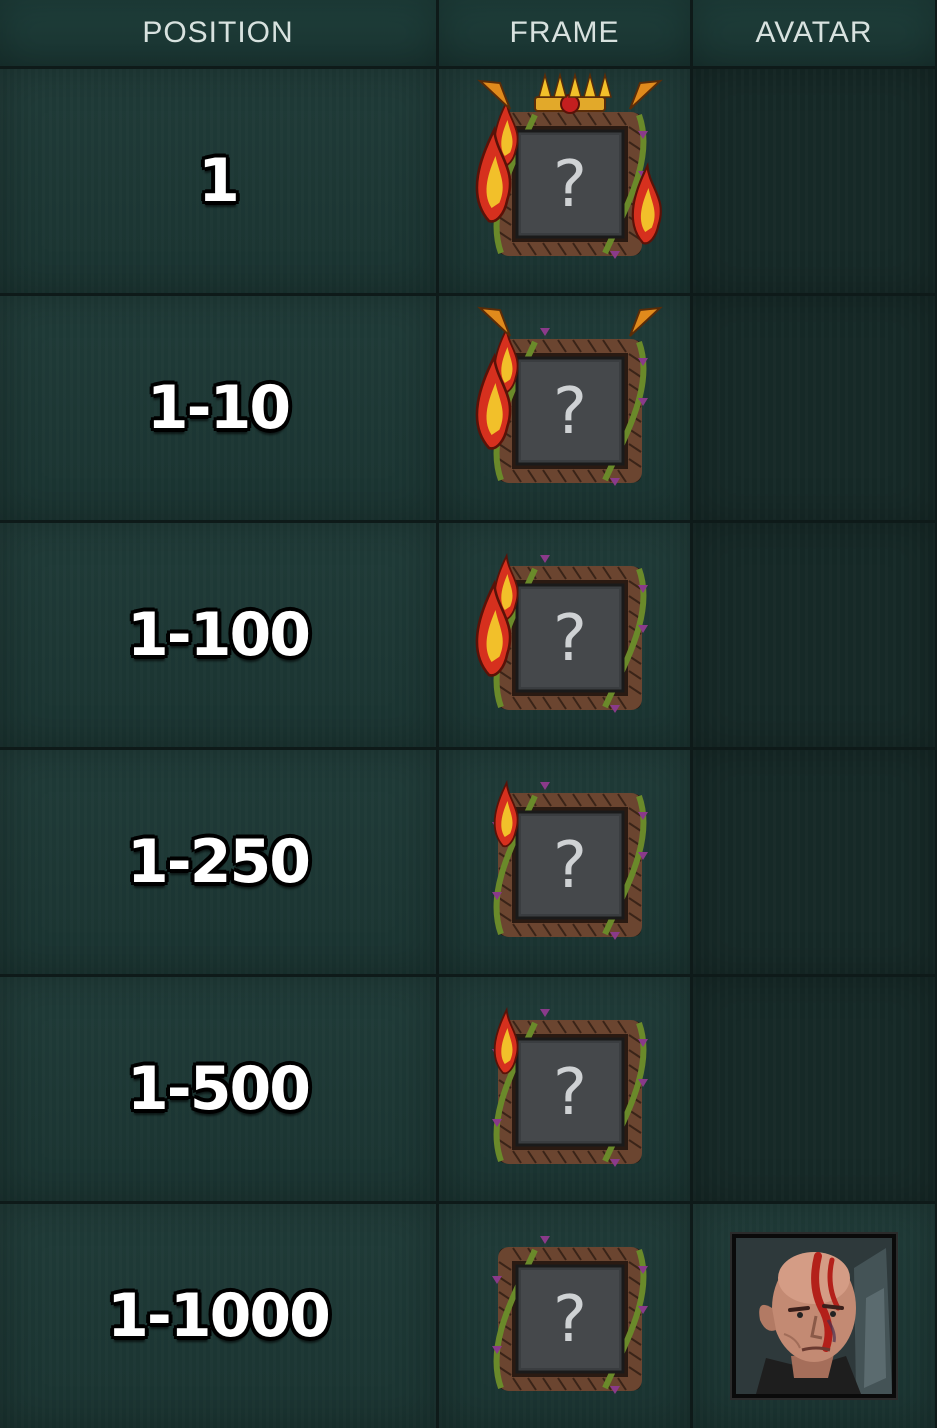 This screenshot has height=1428, width=937. I want to click on frame-rare-icon: ?, so click(565, 635).